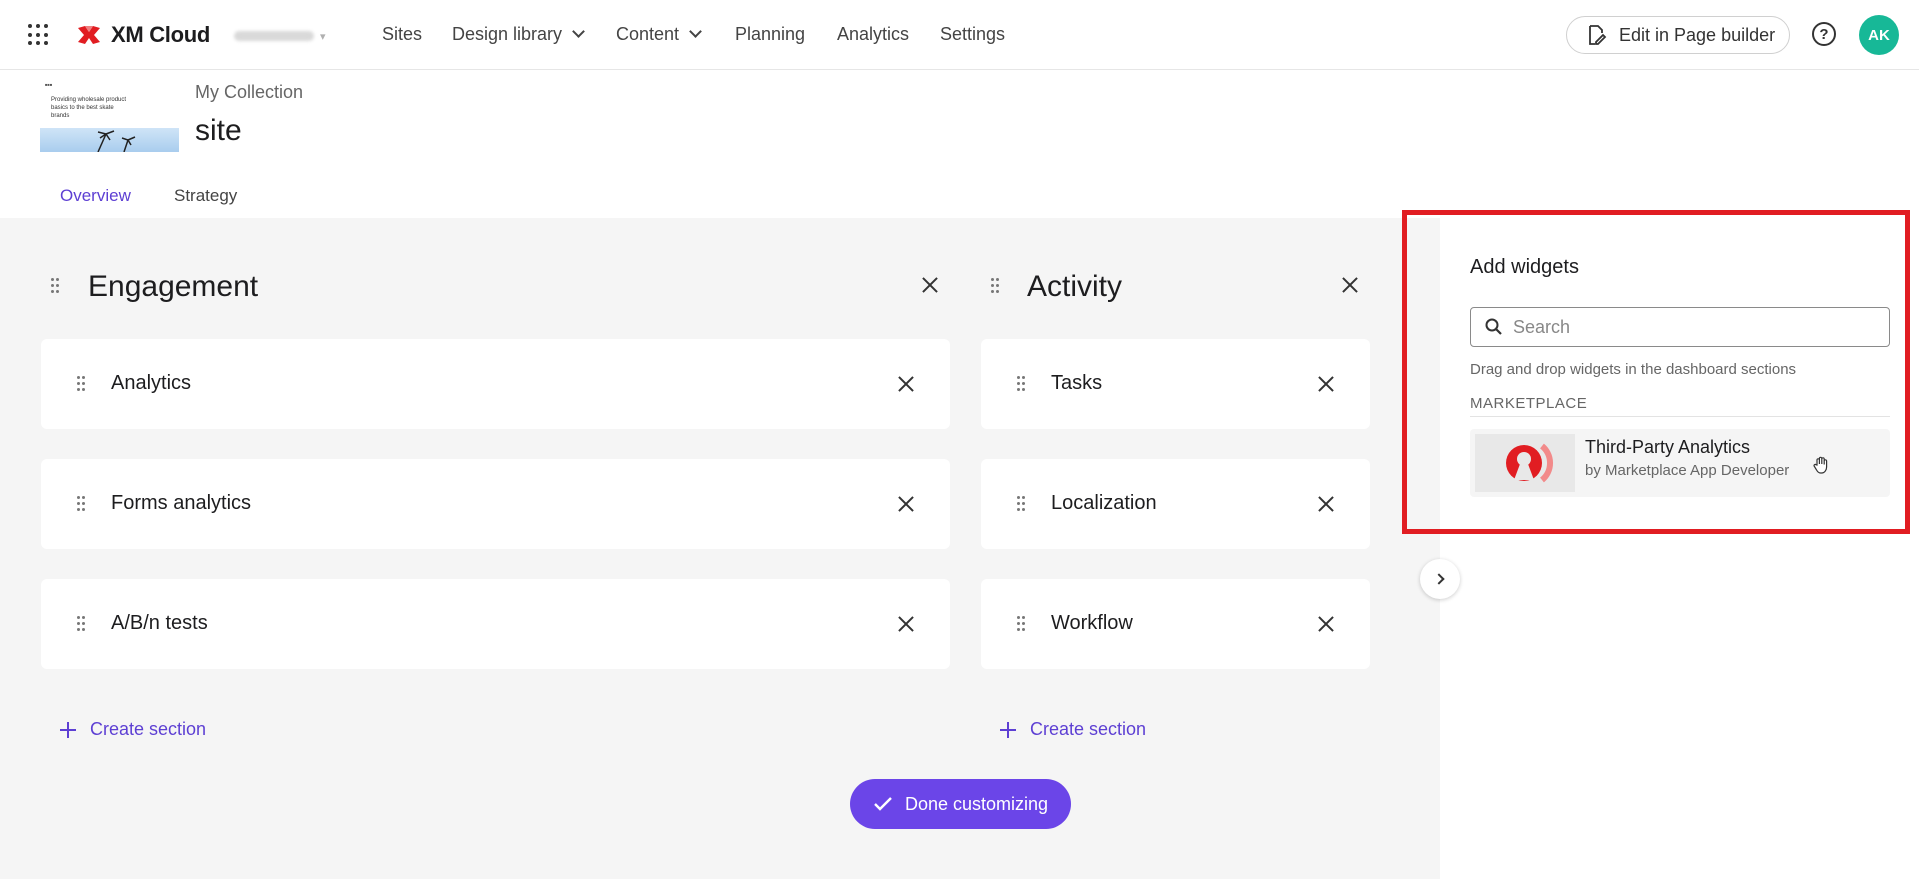 The image size is (1919, 879). Describe the element at coordinates (89, 35) in the screenshot. I see `xm-cloud-logo-icon` at that location.